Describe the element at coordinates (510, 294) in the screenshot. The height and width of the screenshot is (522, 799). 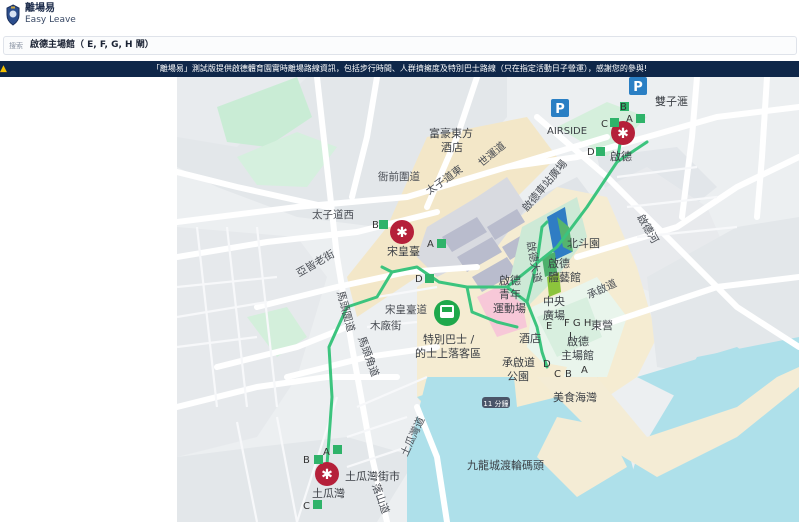
I see `label-youth-2: 青年` at that location.